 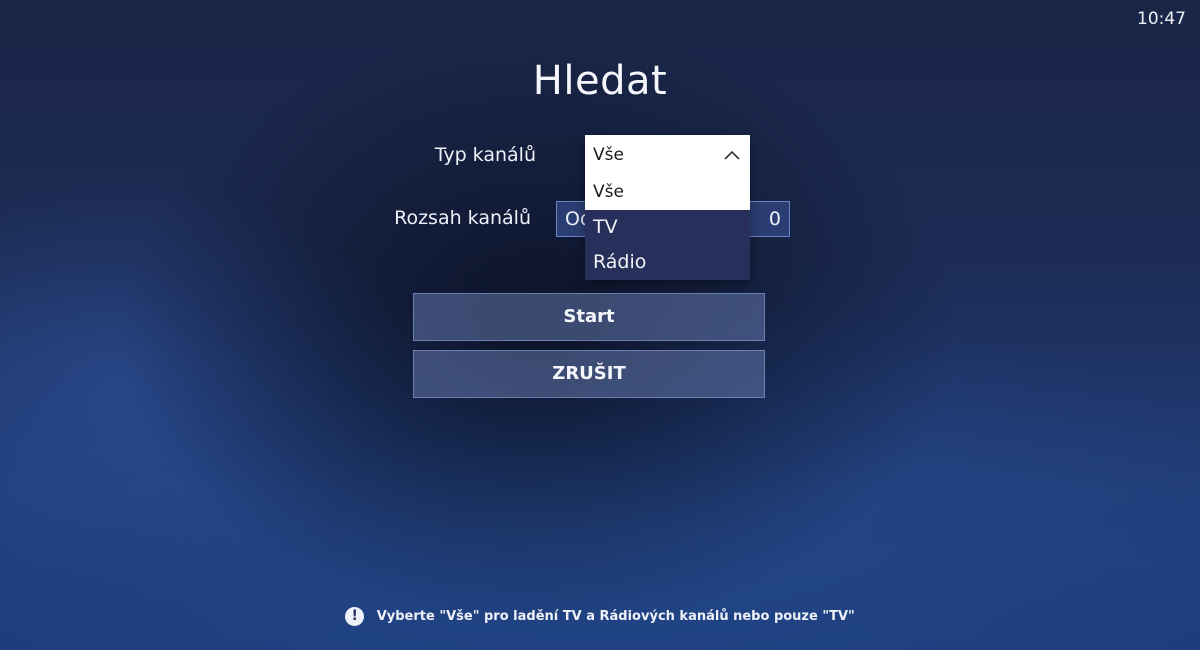 What do you see at coordinates (589, 374) in the screenshot?
I see `cancel-button: ZRUŠIT` at bounding box center [589, 374].